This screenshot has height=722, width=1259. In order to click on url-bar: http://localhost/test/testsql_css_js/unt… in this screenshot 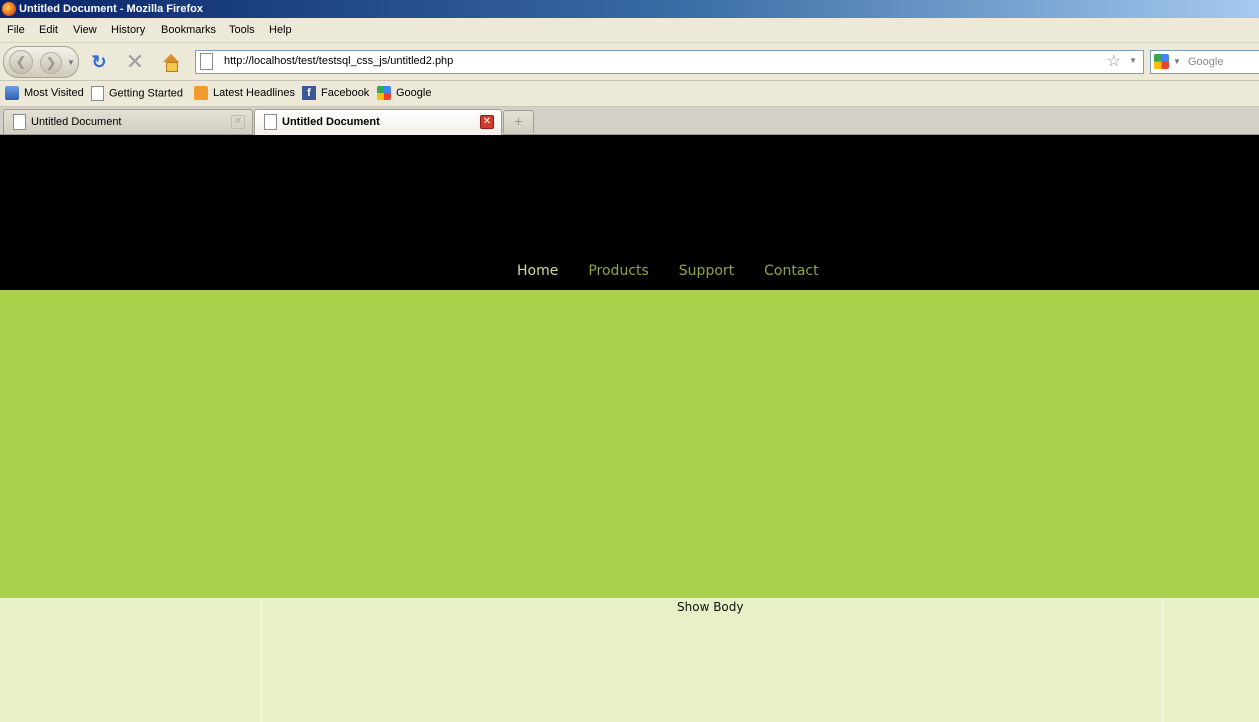, I will do `click(669, 62)`.